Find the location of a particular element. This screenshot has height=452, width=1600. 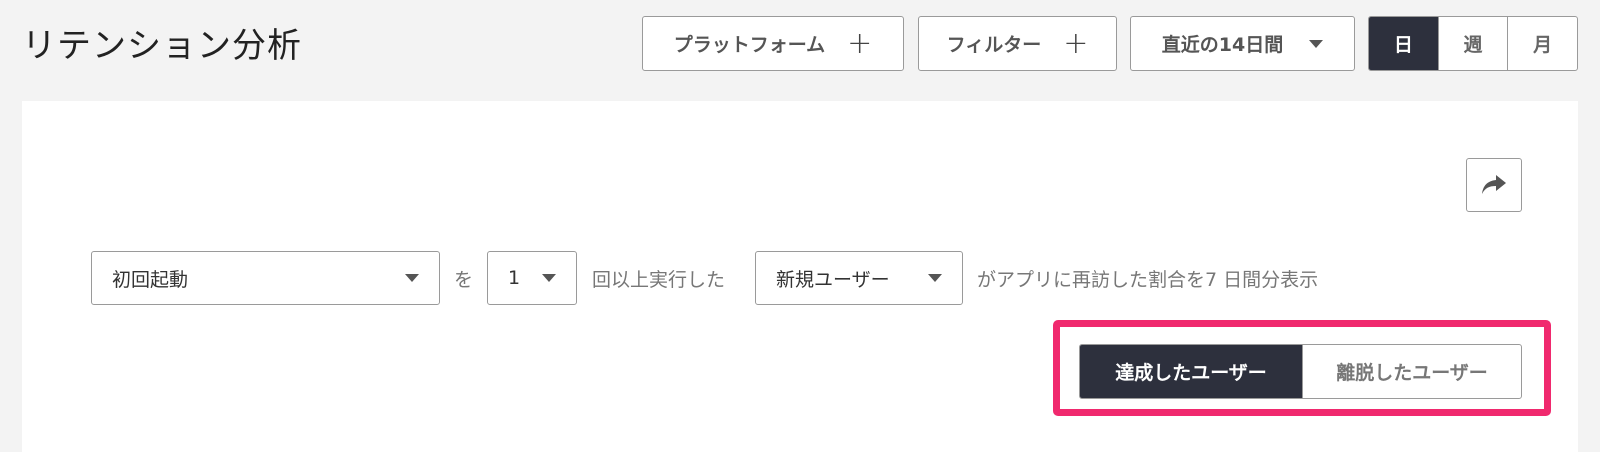

period-day-button: 日 is located at coordinates (1403, 43).